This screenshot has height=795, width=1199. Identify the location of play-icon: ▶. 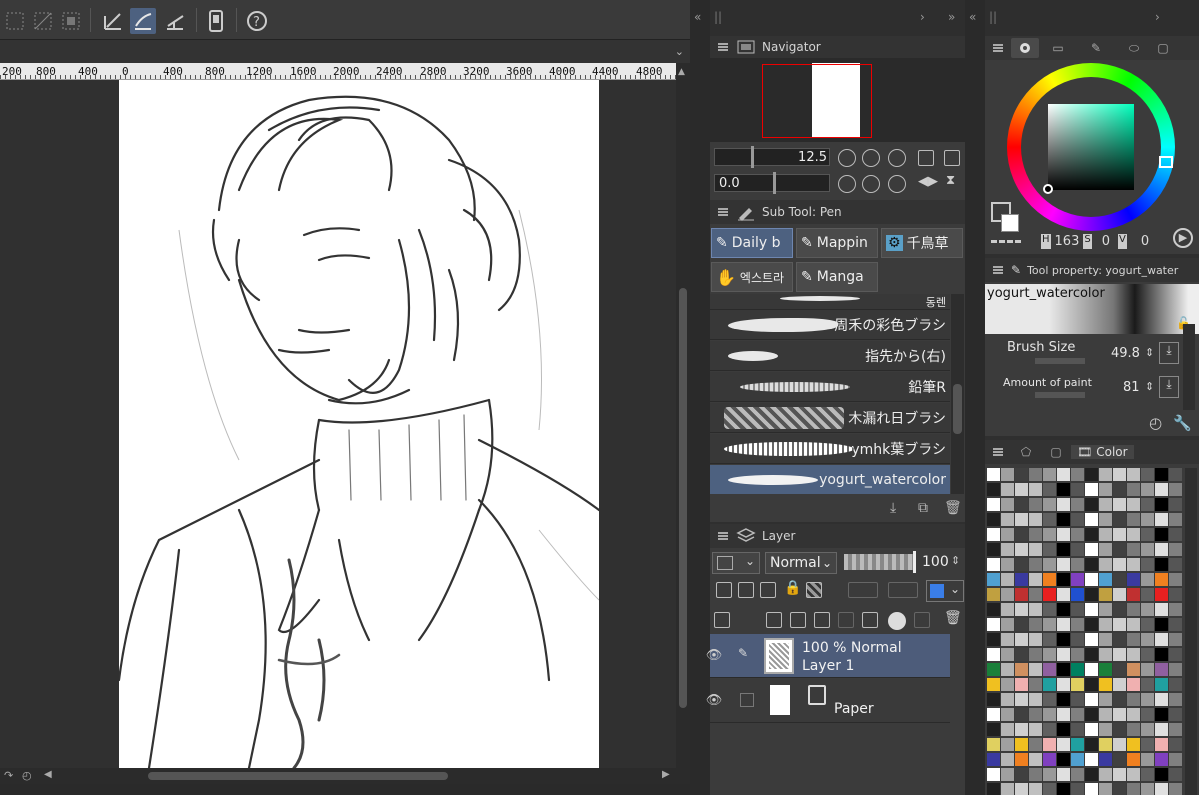
(1183, 238).